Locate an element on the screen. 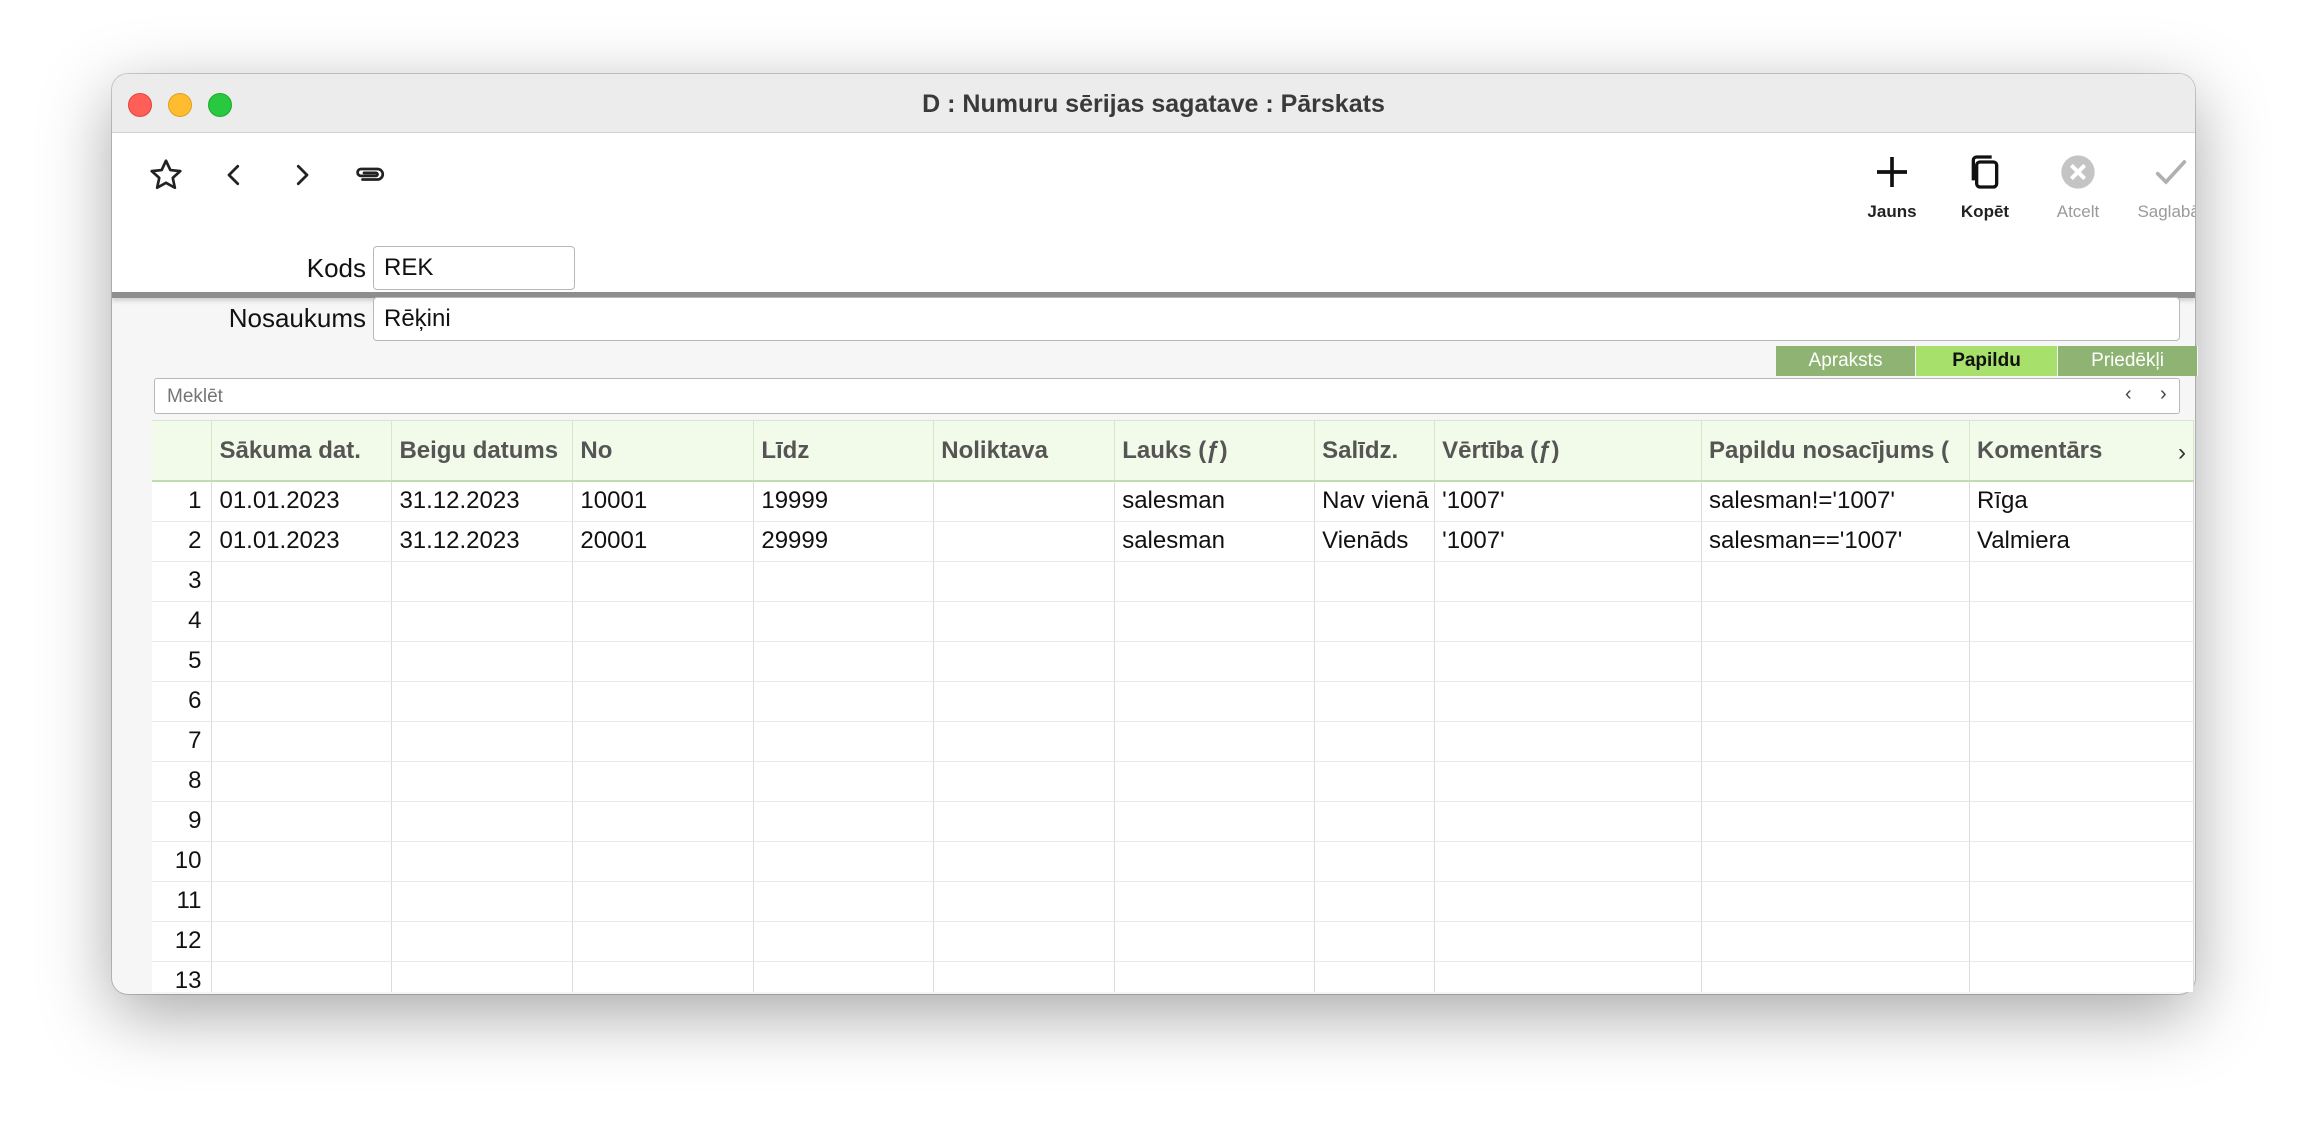  copy-button: Kopēt is located at coordinates (1985, 207).